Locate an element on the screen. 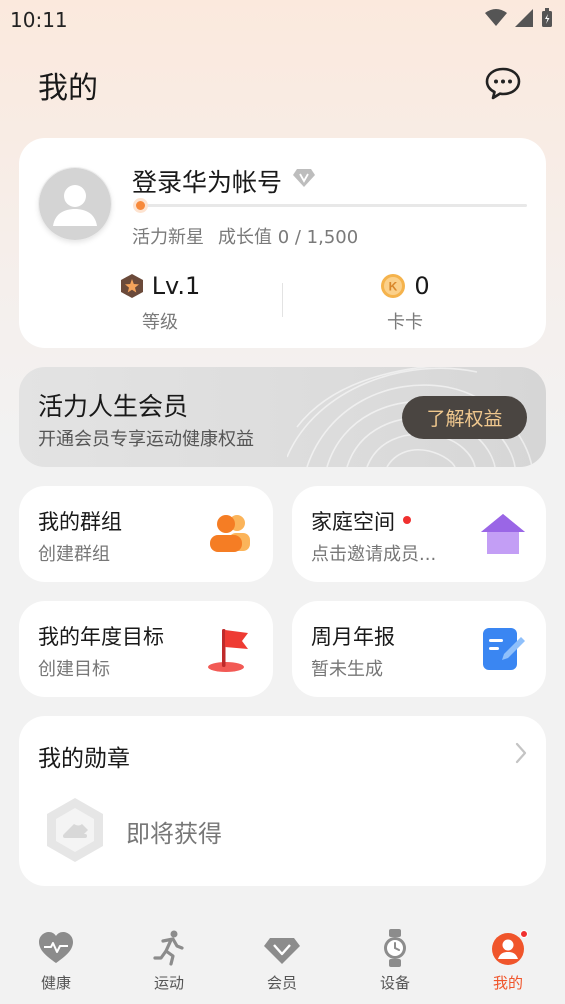  family-space-title: 家庭空间 is located at coordinates (361, 521).